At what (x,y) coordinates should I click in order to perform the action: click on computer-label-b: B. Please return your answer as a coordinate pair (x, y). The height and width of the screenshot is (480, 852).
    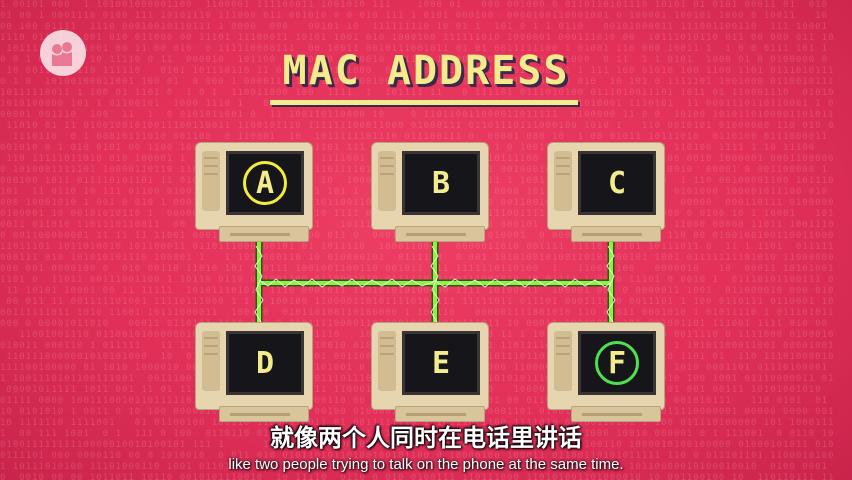
    Looking at the image, I should click on (441, 183).